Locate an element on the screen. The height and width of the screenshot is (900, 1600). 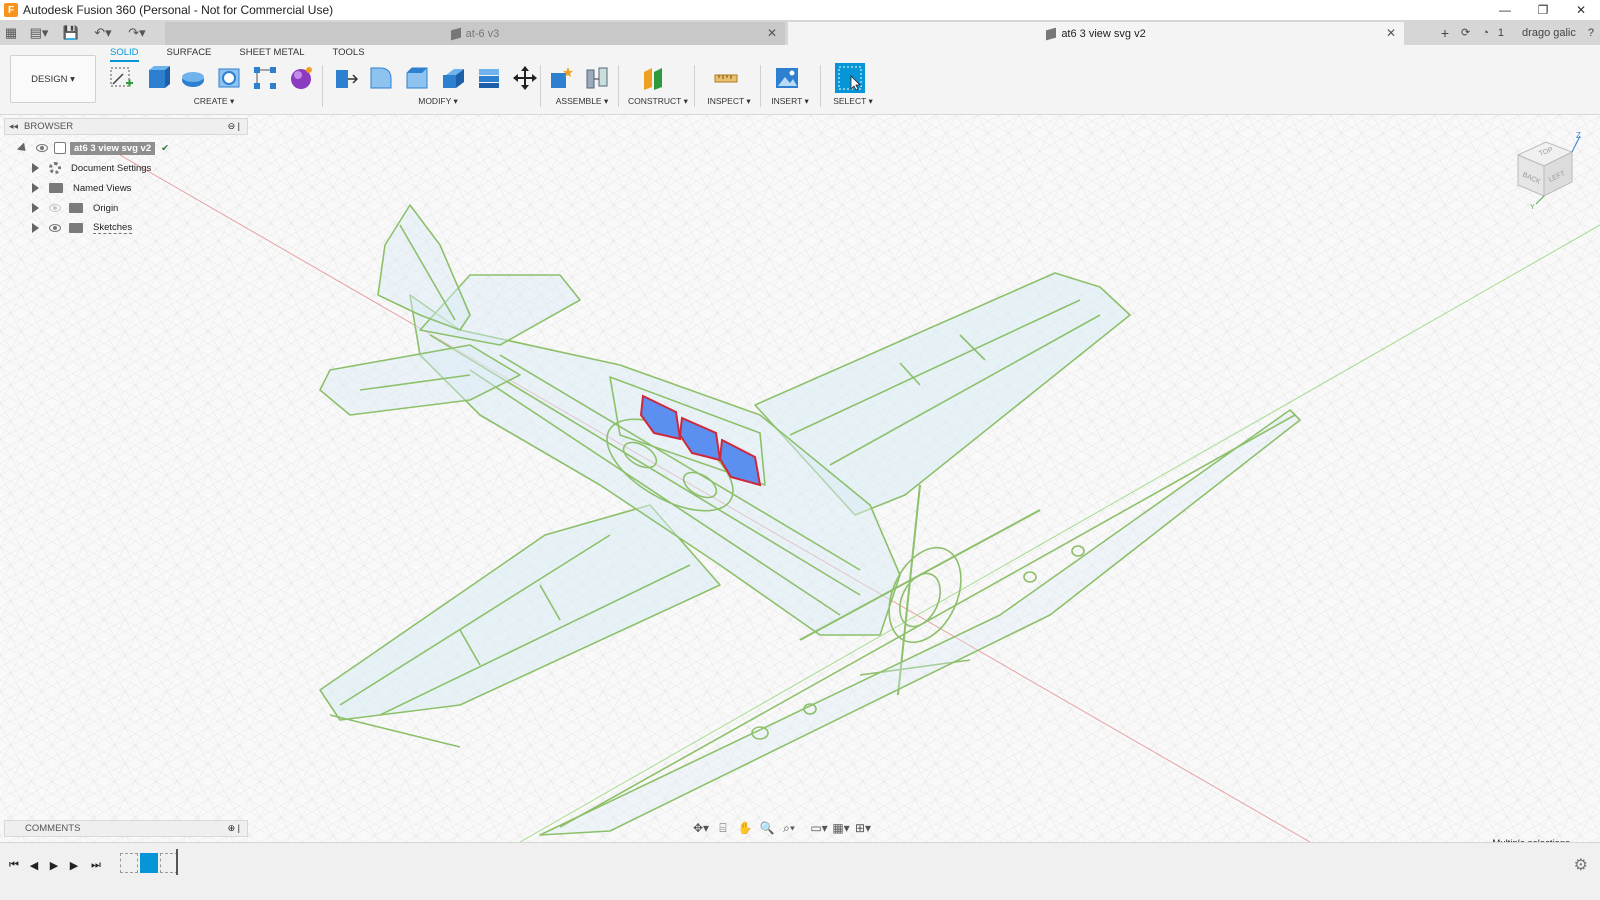
viewcube-y-label: Y is located at coordinates (1532, 207).